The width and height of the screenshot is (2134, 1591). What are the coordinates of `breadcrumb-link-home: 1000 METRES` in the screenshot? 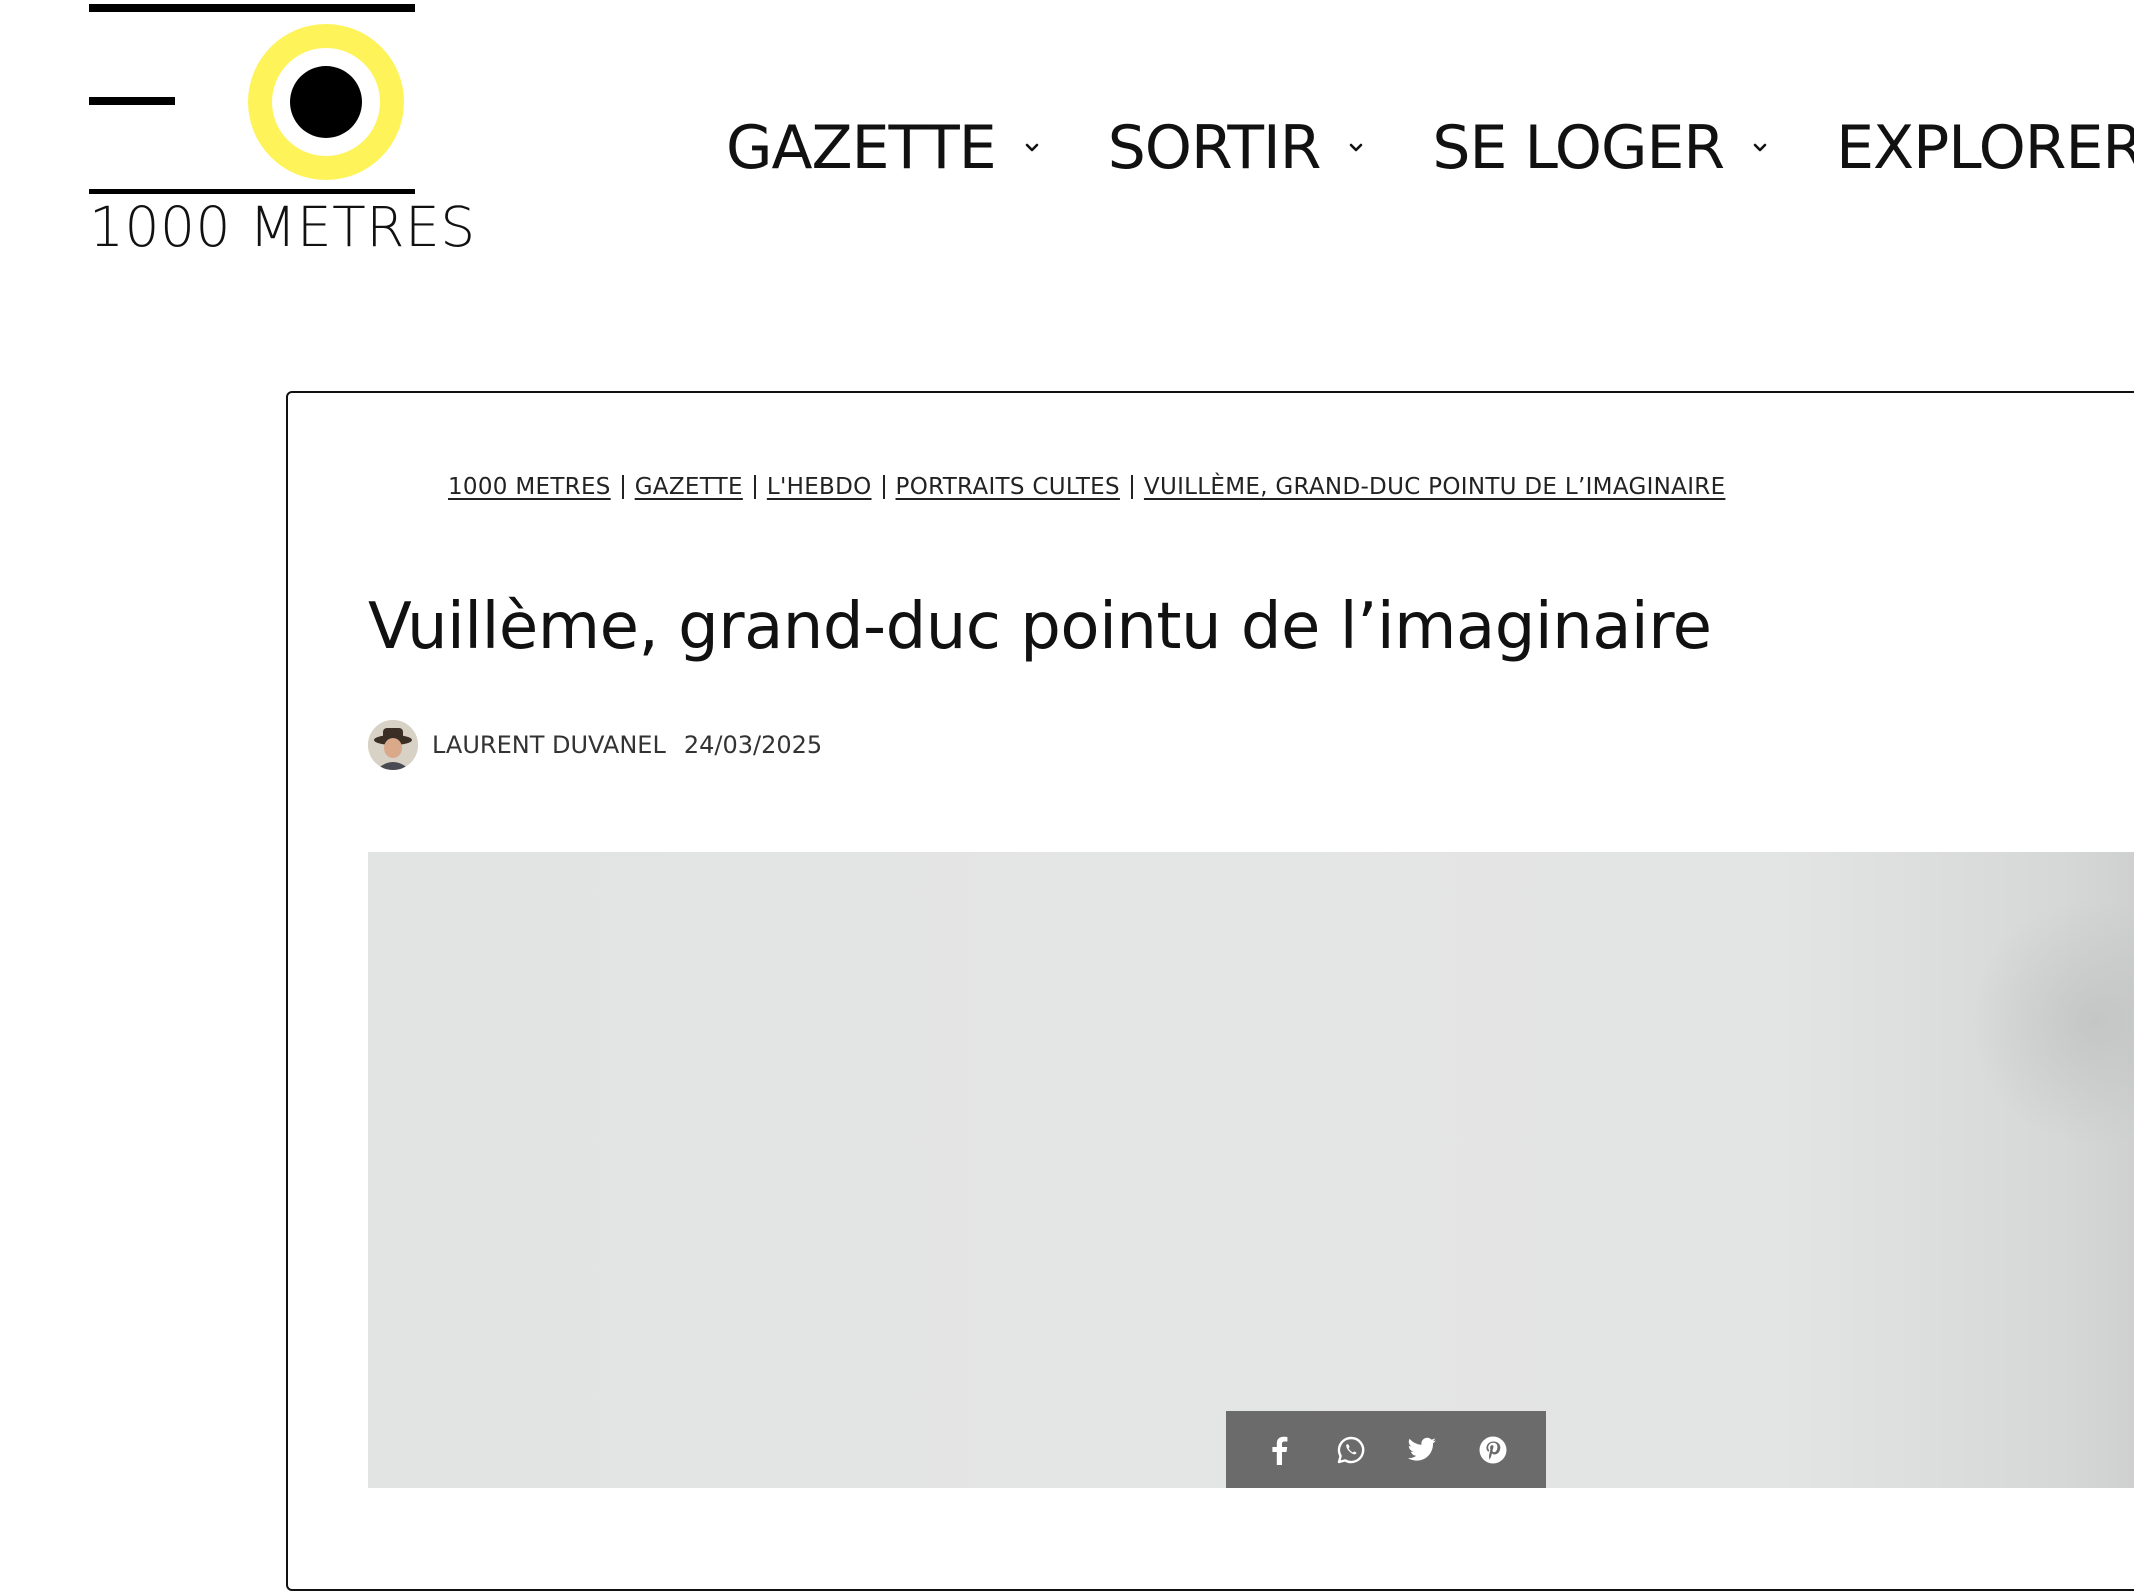 It's located at (529, 487).